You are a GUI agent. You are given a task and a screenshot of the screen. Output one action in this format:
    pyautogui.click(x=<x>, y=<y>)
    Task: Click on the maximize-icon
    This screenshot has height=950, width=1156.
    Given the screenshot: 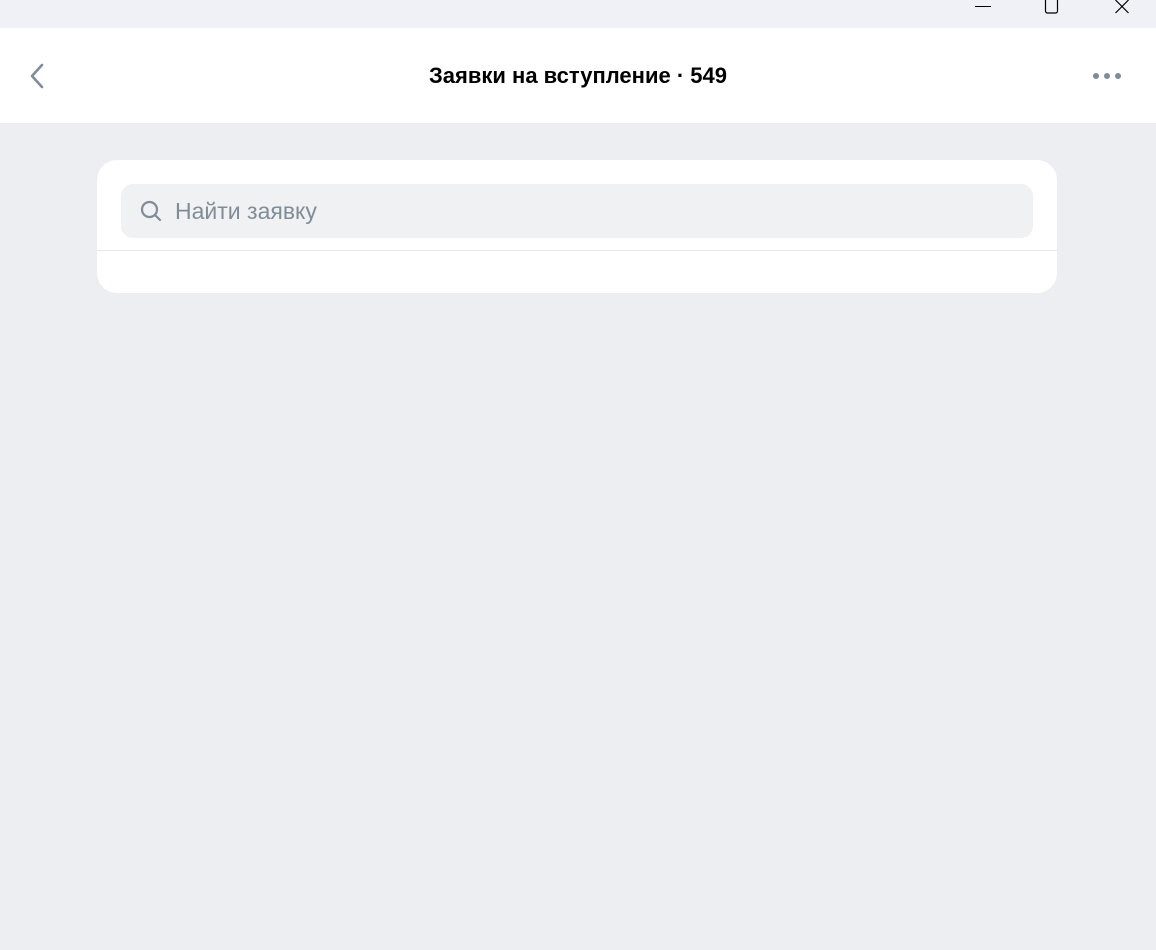 What is the action you would take?
    pyautogui.click(x=1051, y=7)
    